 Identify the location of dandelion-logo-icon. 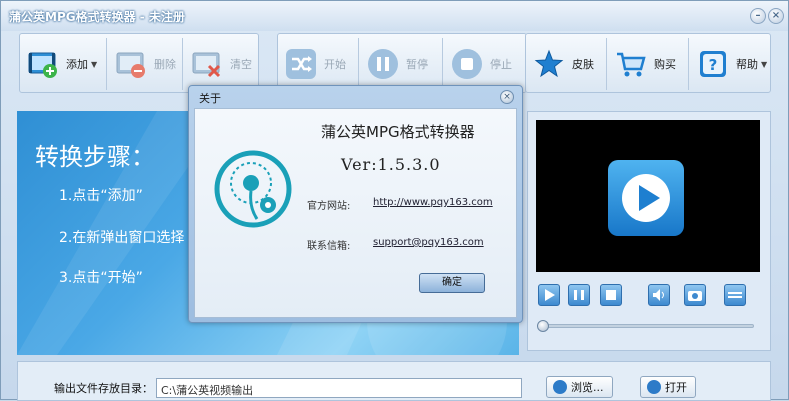
(253, 189).